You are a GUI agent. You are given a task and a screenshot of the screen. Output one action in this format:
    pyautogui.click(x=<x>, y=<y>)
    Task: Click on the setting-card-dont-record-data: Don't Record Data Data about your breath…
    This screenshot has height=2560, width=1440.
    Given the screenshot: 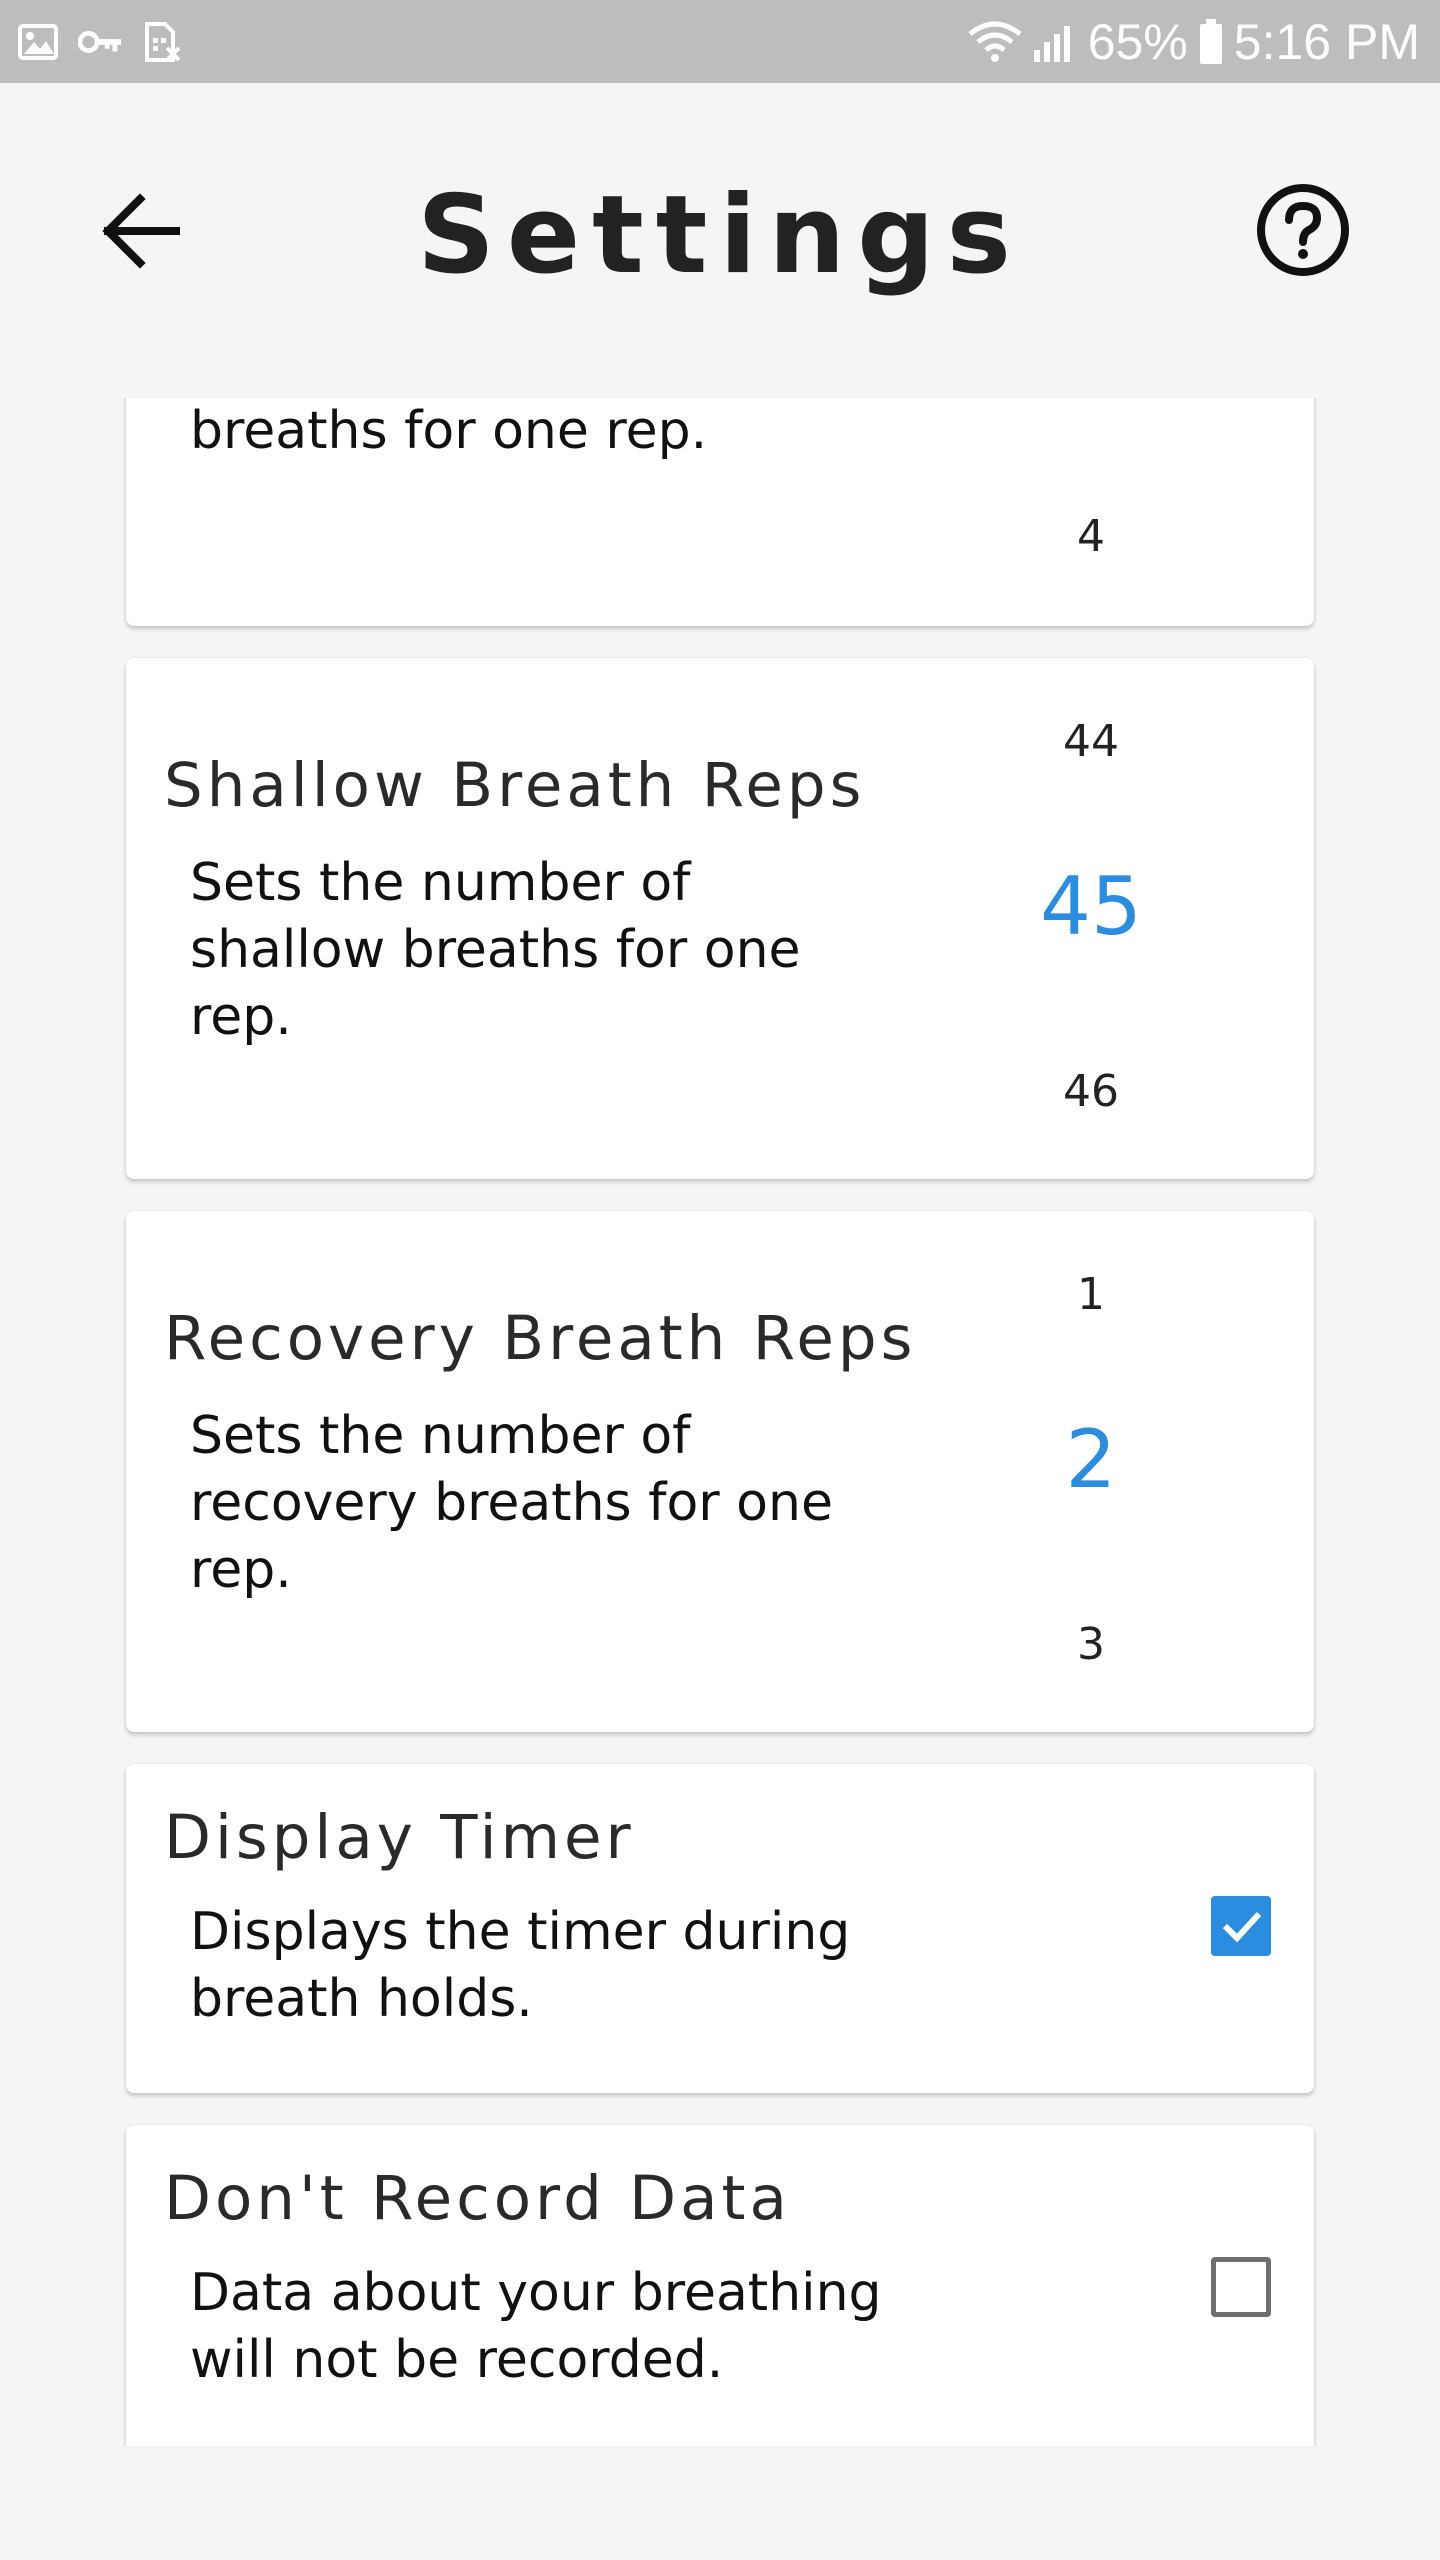 What is the action you would take?
    pyautogui.click(x=720, y=2285)
    